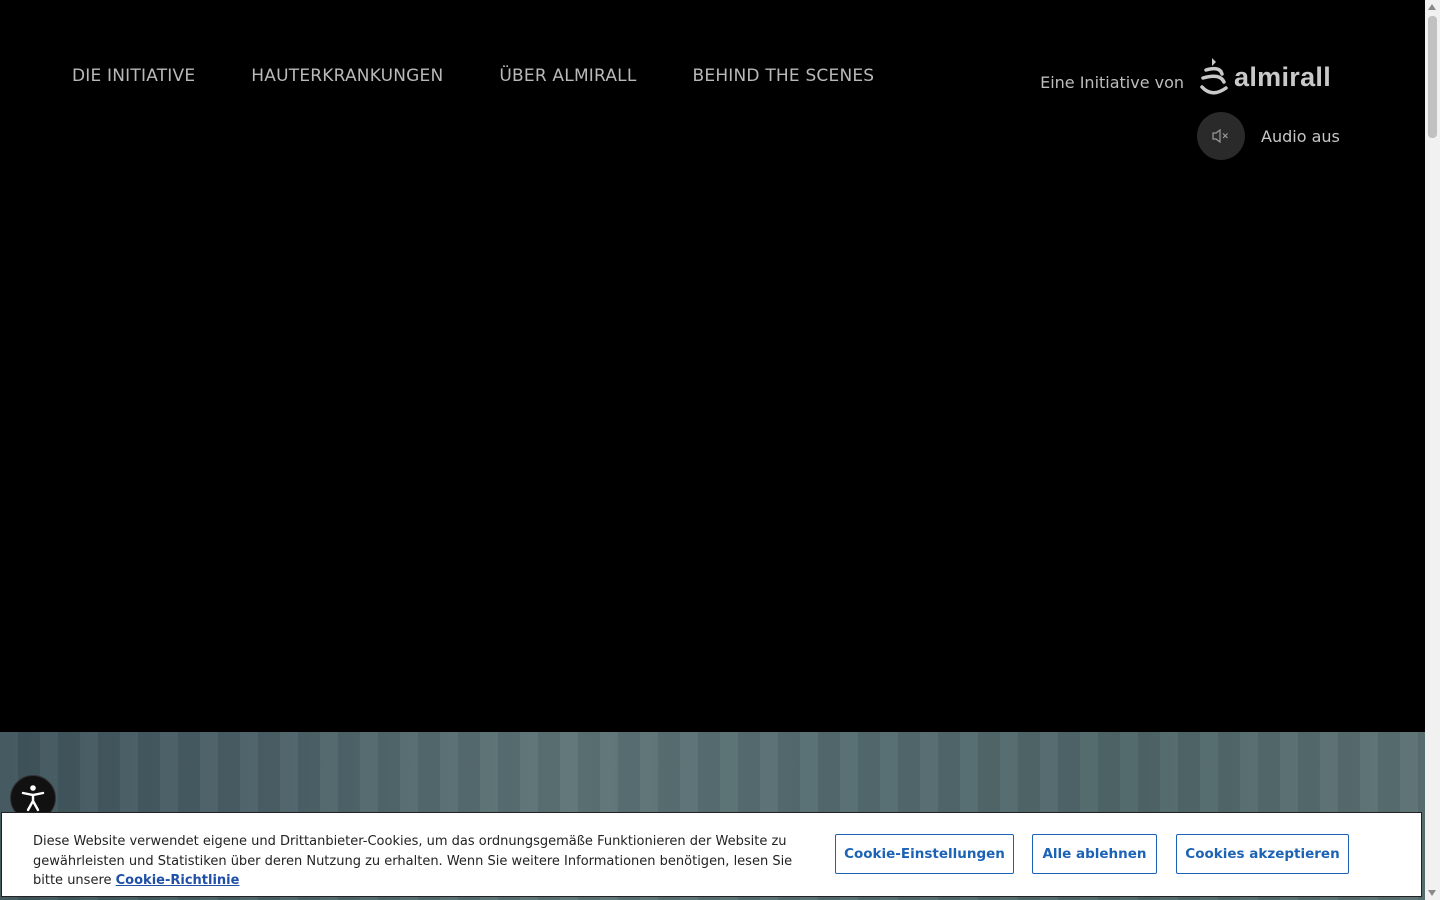 The image size is (1440, 900). I want to click on speaker-muted-icon, so click(1220, 136).